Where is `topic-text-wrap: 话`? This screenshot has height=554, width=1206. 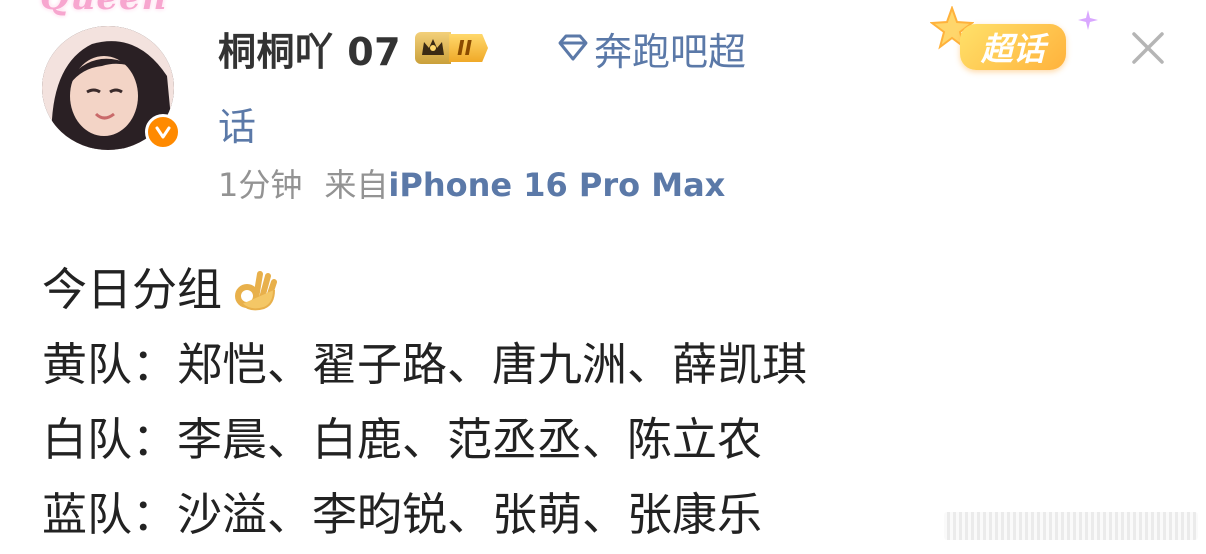
topic-text-wrap: 话 is located at coordinates (237, 123).